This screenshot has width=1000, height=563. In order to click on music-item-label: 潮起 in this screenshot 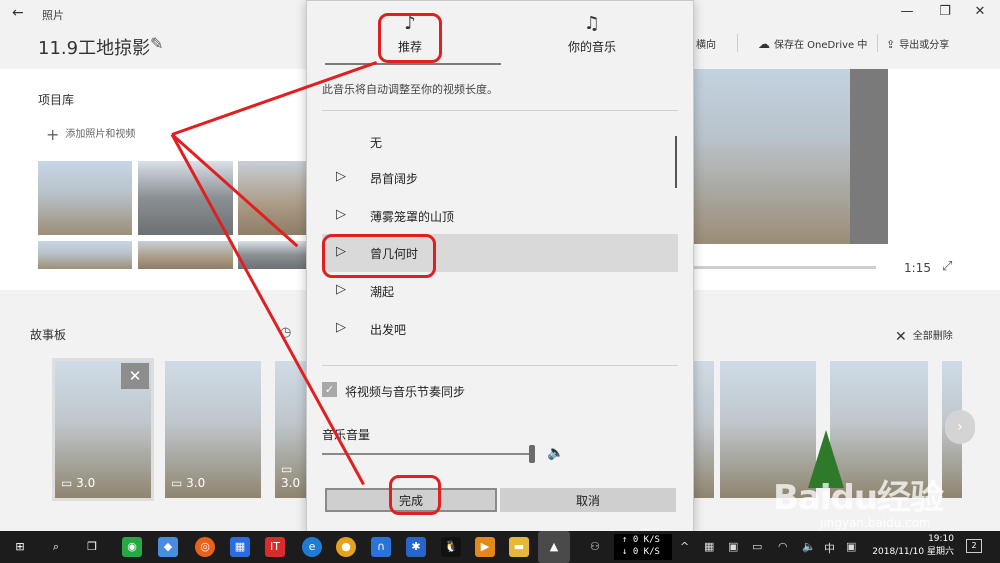, I will do `click(382, 292)`.